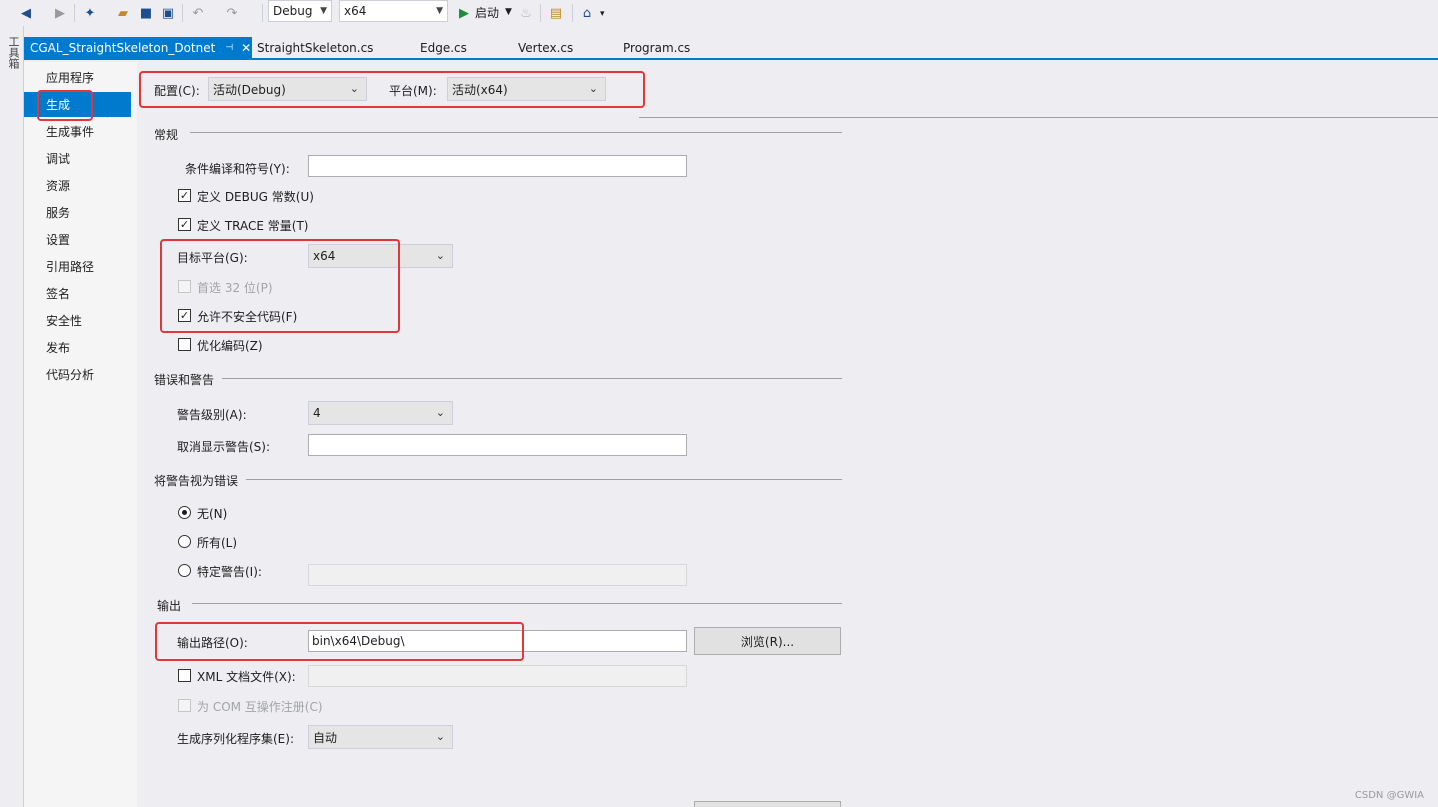 This screenshot has height=807, width=1438. Describe the element at coordinates (246, 48) in the screenshot. I see `close-icon: ✕` at that location.